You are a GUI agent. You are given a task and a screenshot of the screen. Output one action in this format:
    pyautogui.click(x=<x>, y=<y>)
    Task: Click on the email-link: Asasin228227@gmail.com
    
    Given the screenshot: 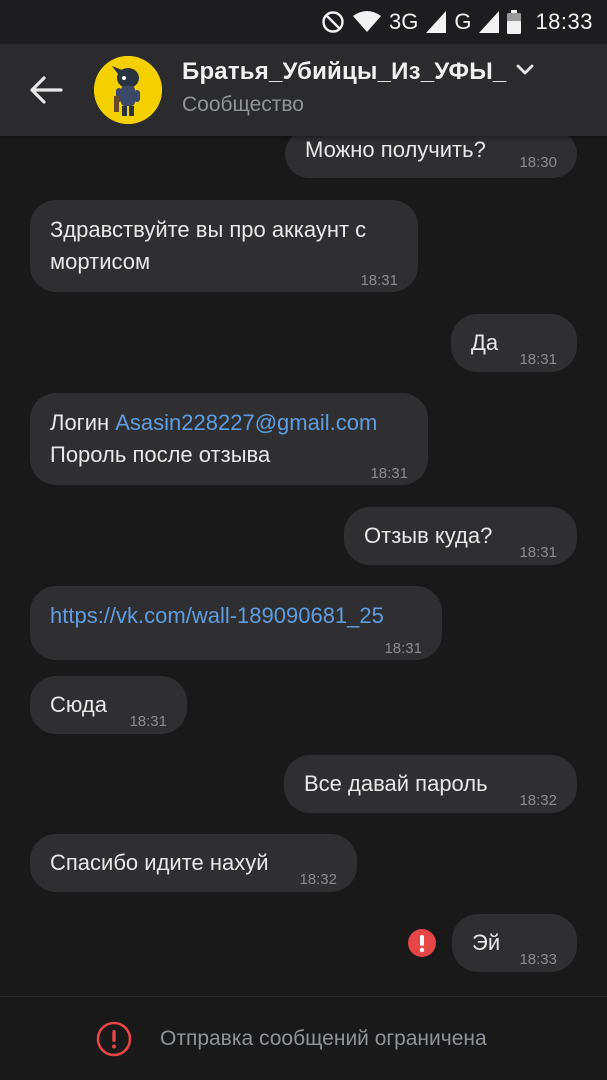 What is the action you would take?
    pyautogui.click(x=246, y=422)
    